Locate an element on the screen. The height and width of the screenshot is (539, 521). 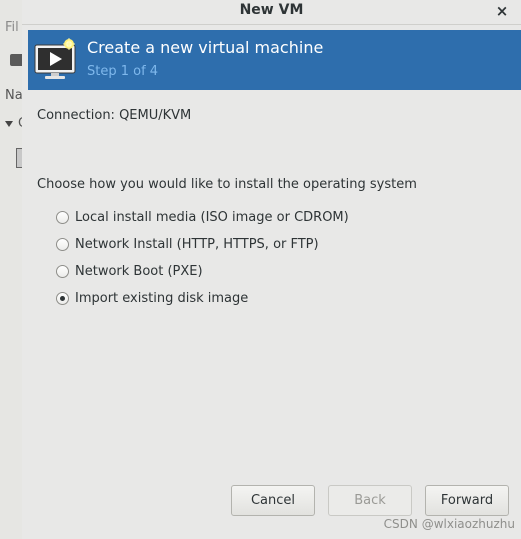
wizard-title: Create a new virtual machine is located at coordinates (205, 47).